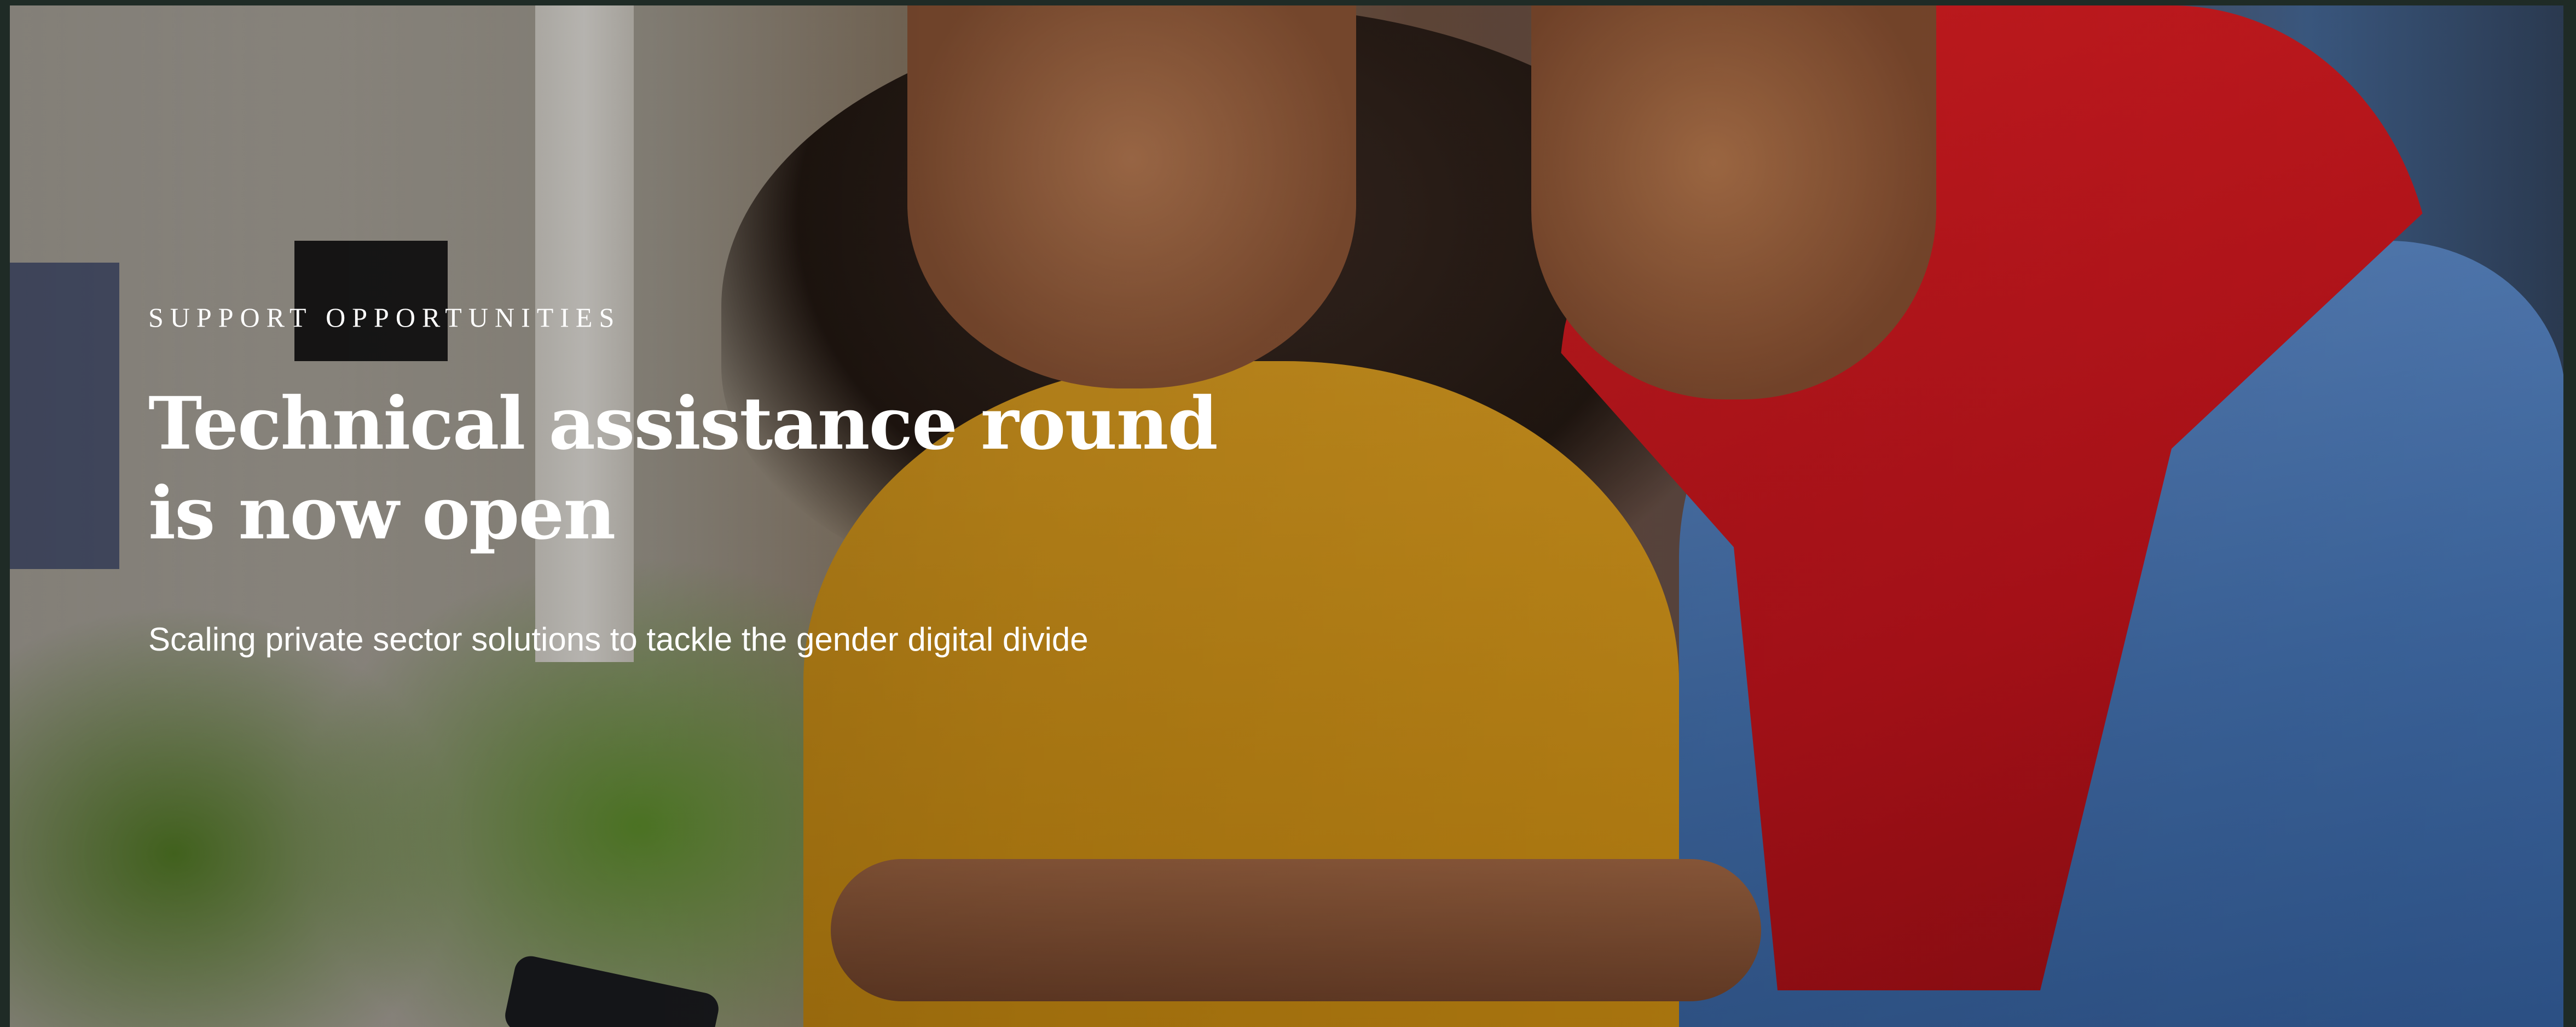 The width and height of the screenshot is (2576, 1027). I want to click on hero-eyebrow: SUPPORT OPPORTUNITIES, so click(384, 318).